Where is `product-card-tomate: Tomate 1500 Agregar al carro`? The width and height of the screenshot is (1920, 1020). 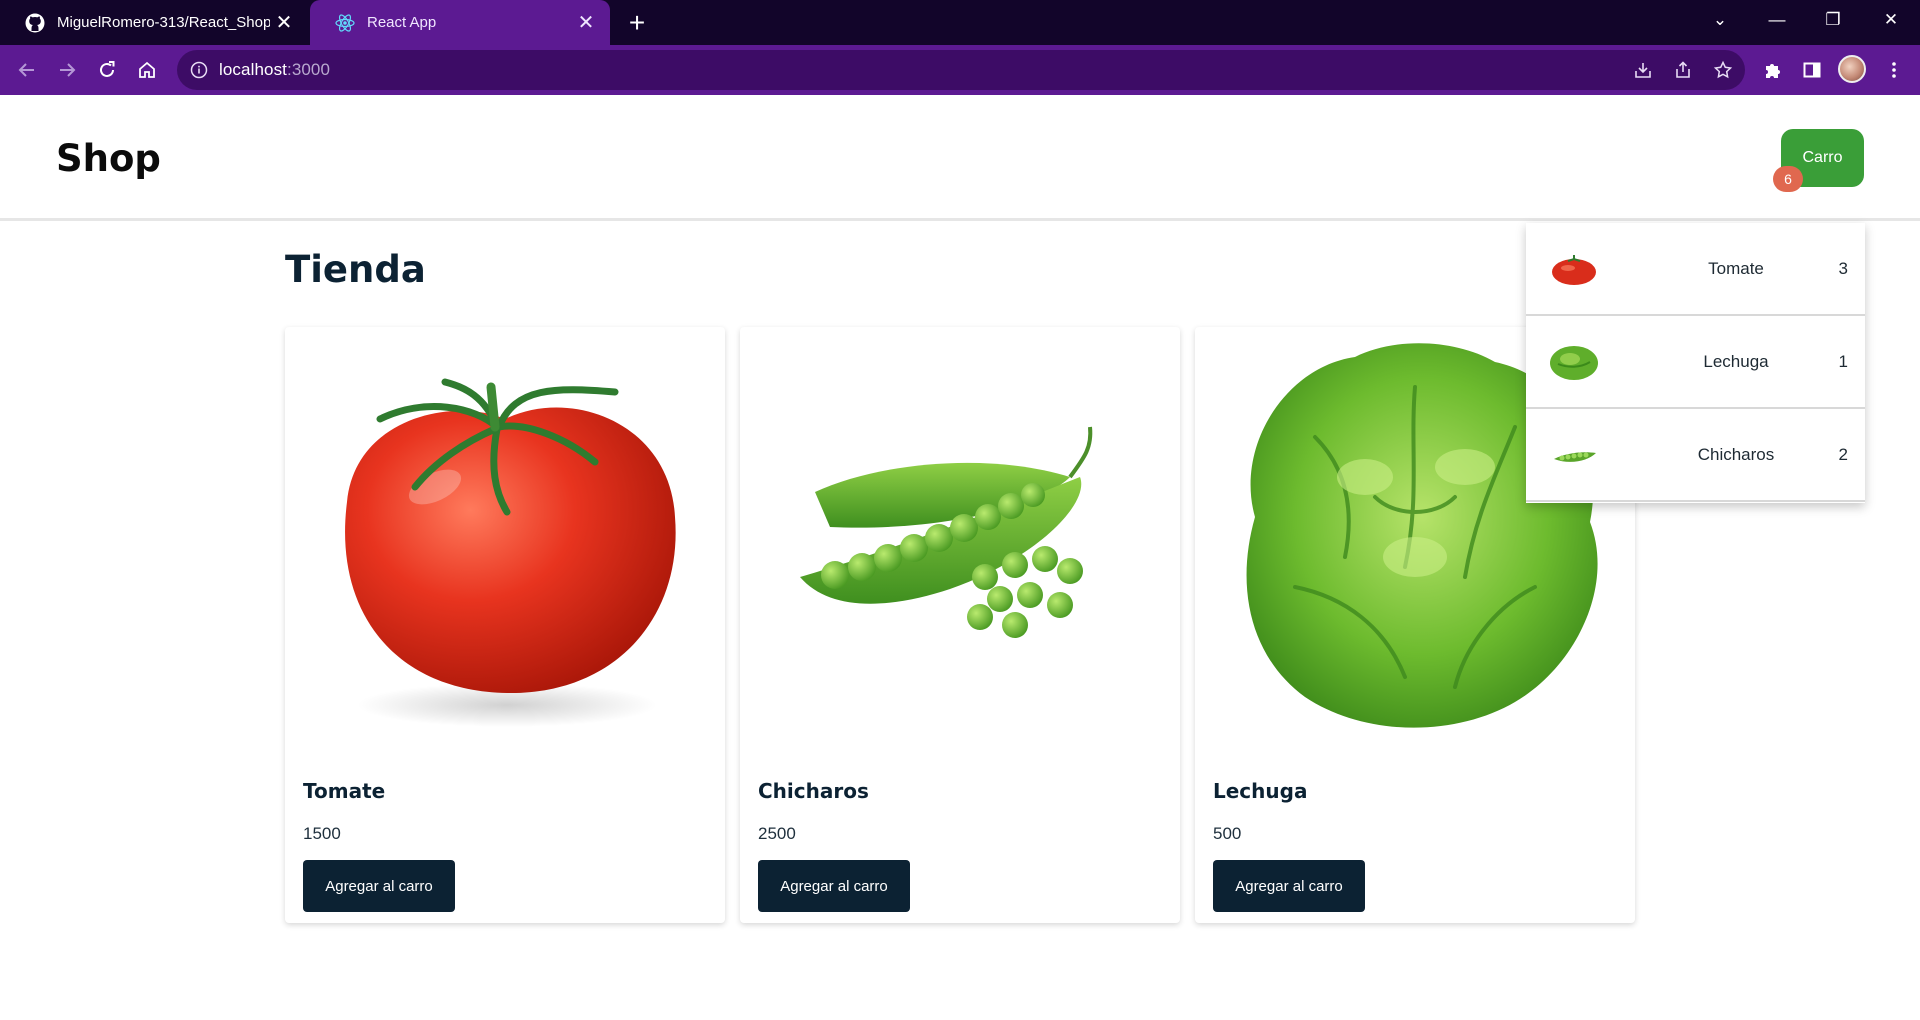
product-card-tomate: Tomate 1500 Agregar al carro is located at coordinates (505, 625).